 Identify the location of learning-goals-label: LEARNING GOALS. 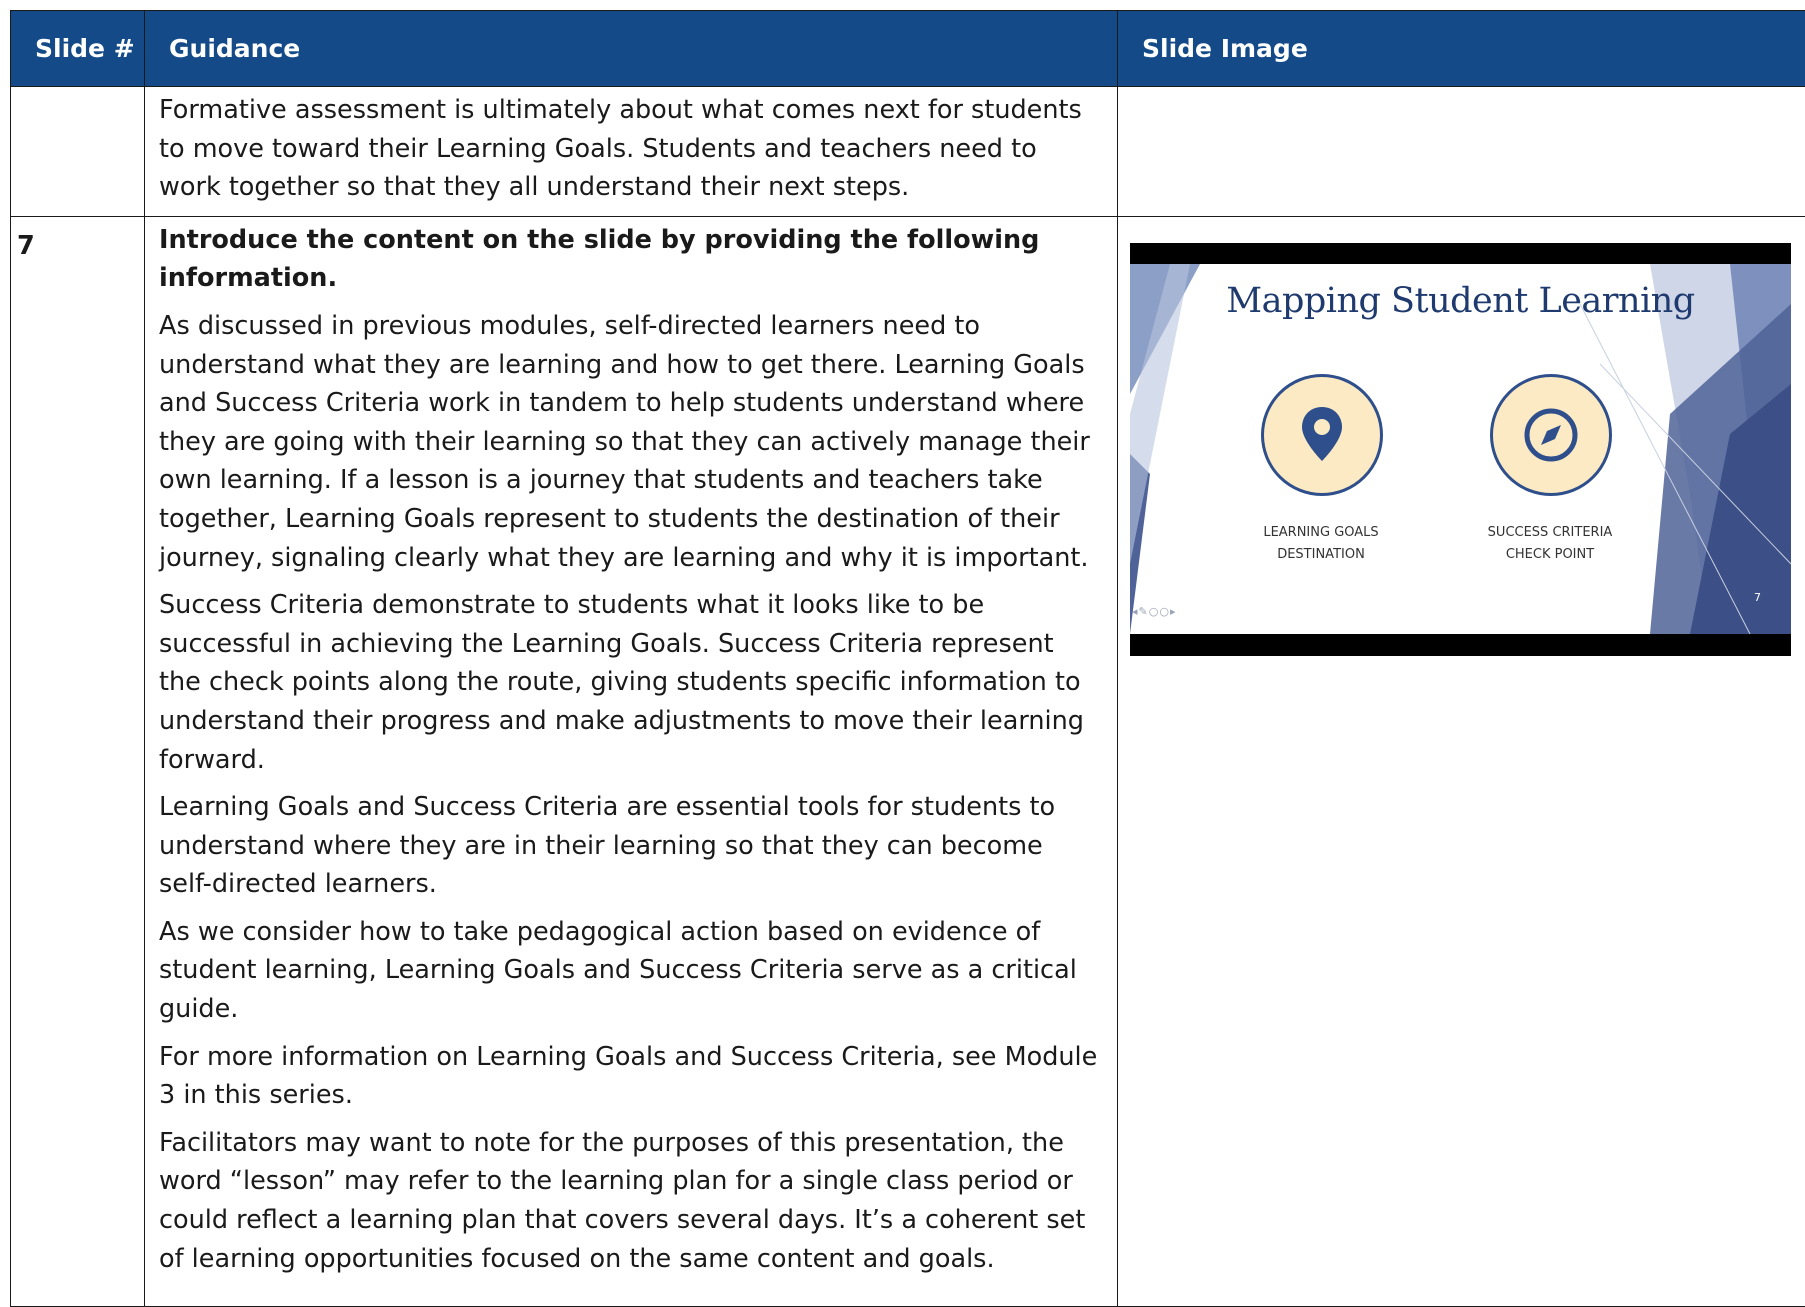
(1321, 533).